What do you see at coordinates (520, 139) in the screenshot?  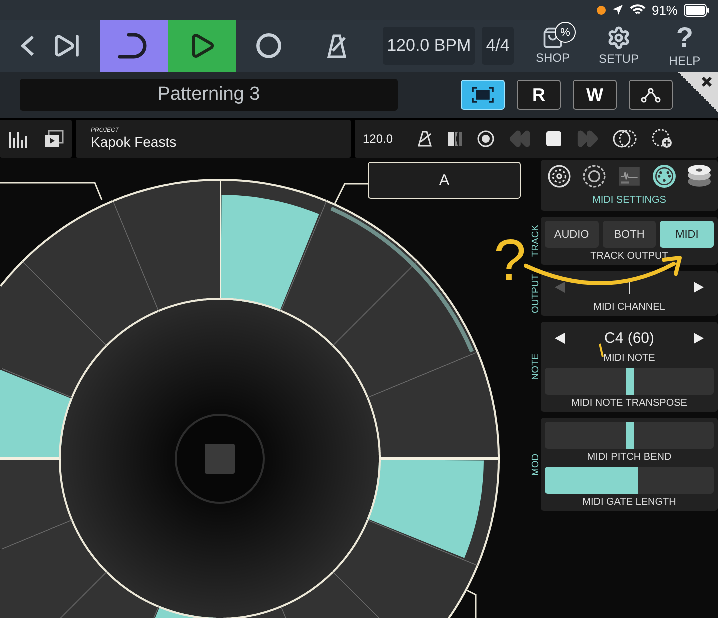 I see `rewind-icon` at bounding box center [520, 139].